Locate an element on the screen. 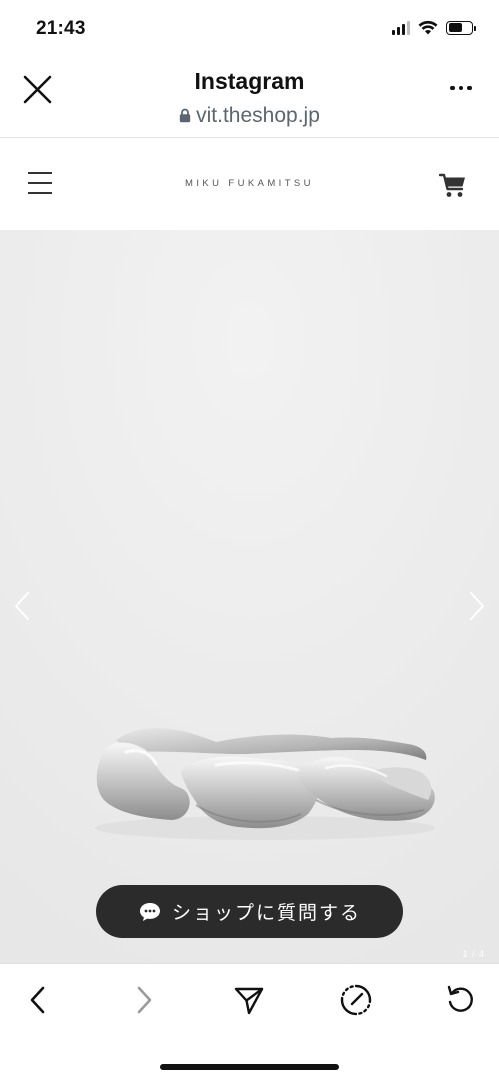  in-app-browser-header: Instagram vit.theshop.jp is located at coordinates (249, 99).